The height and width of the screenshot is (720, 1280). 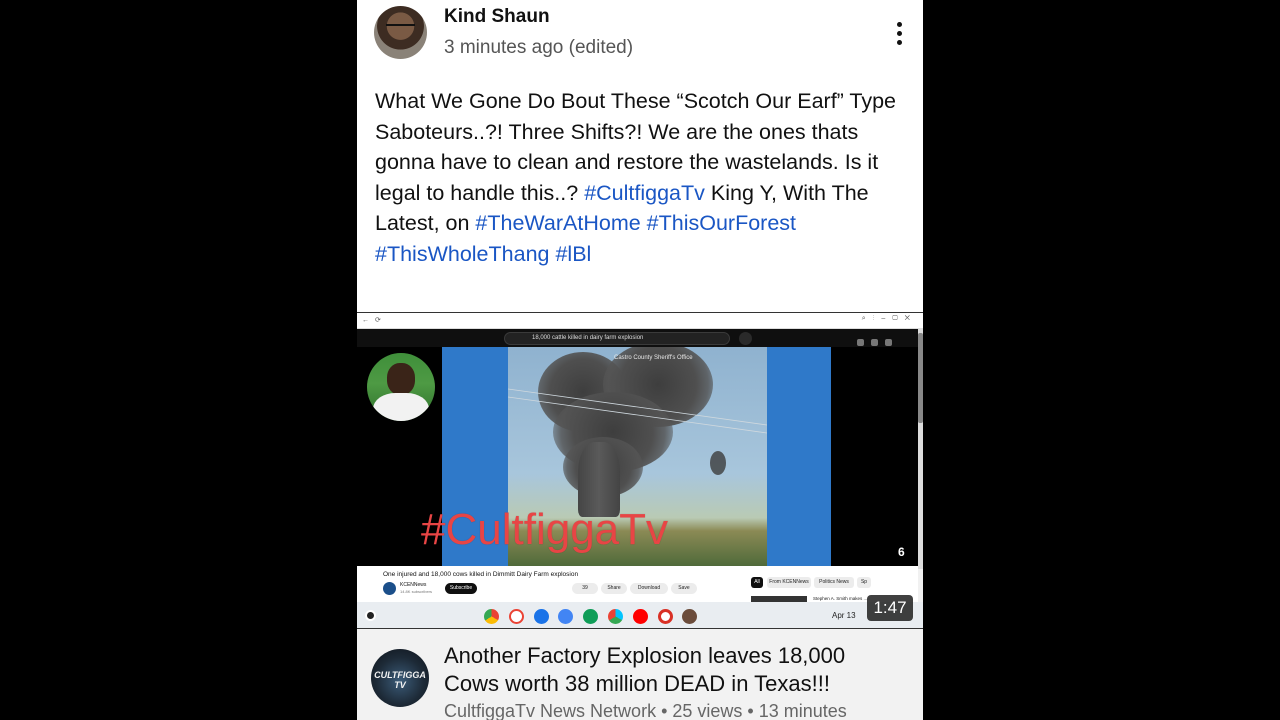 I want to click on youtube-icon, so click(x=640, y=617).